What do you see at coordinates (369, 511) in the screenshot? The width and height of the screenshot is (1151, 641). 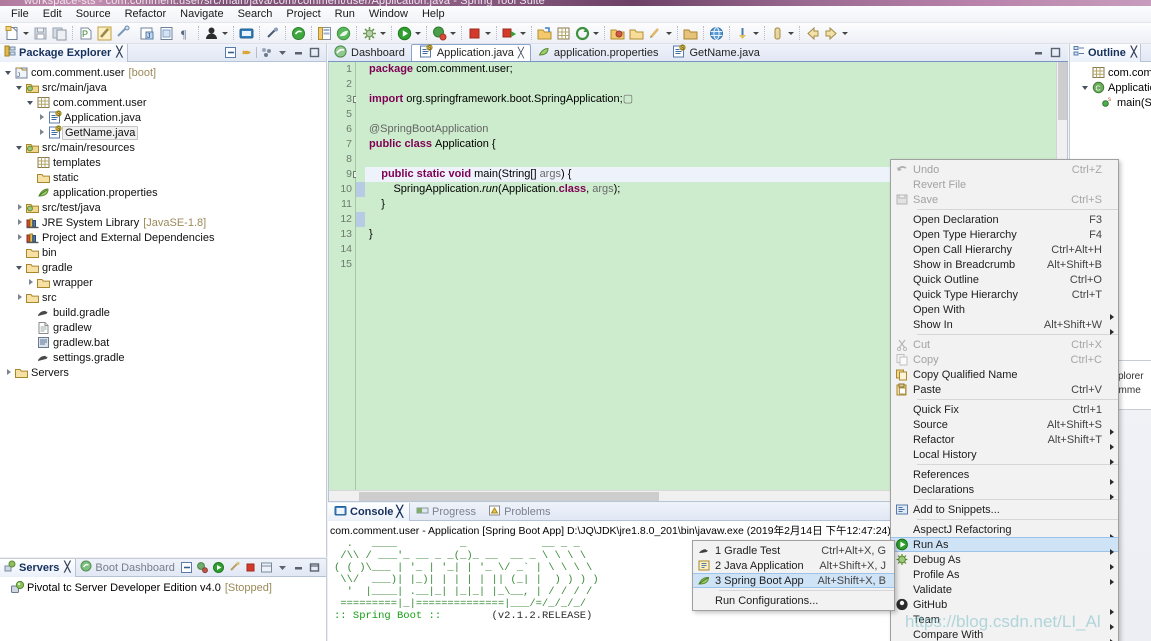 I see `console-tab-console: Console ╳` at bounding box center [369, 511].